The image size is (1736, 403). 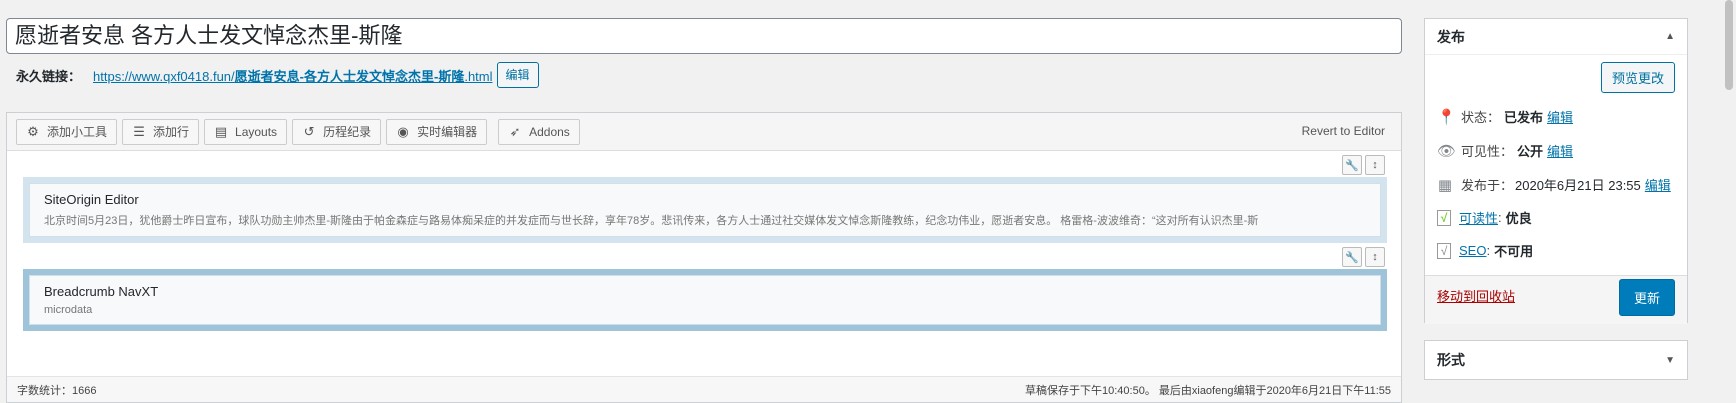 I want to click on pin-icon: 📍, so click(x=1446, y=117).